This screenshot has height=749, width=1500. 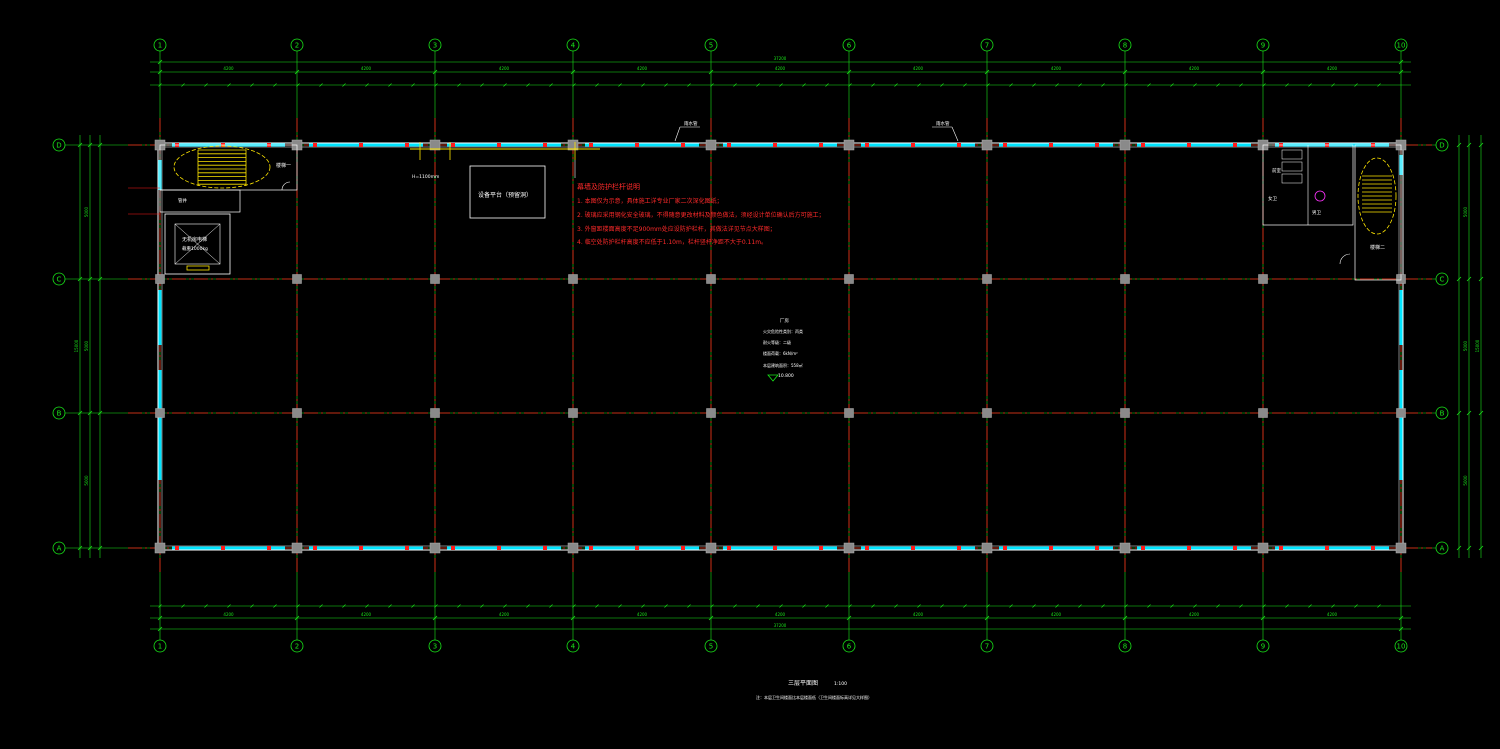 I want to click on column-5B, so click(x=711, y=413).